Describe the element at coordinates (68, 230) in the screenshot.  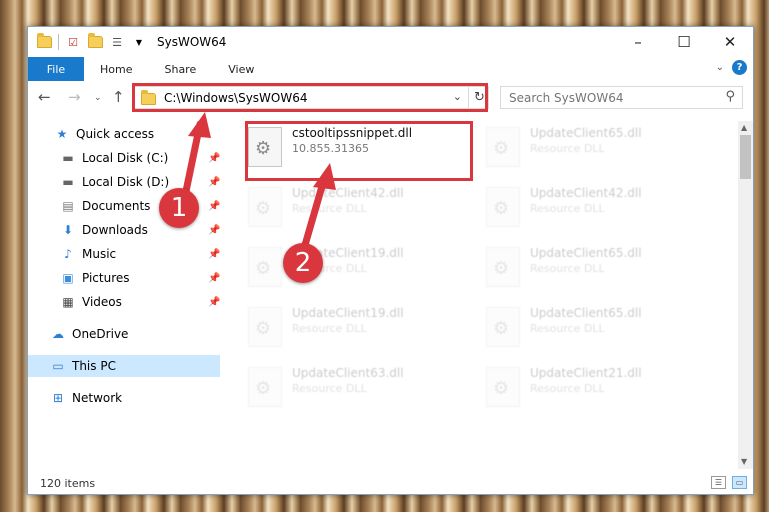
I see `download-icon: ⬇` at that location.